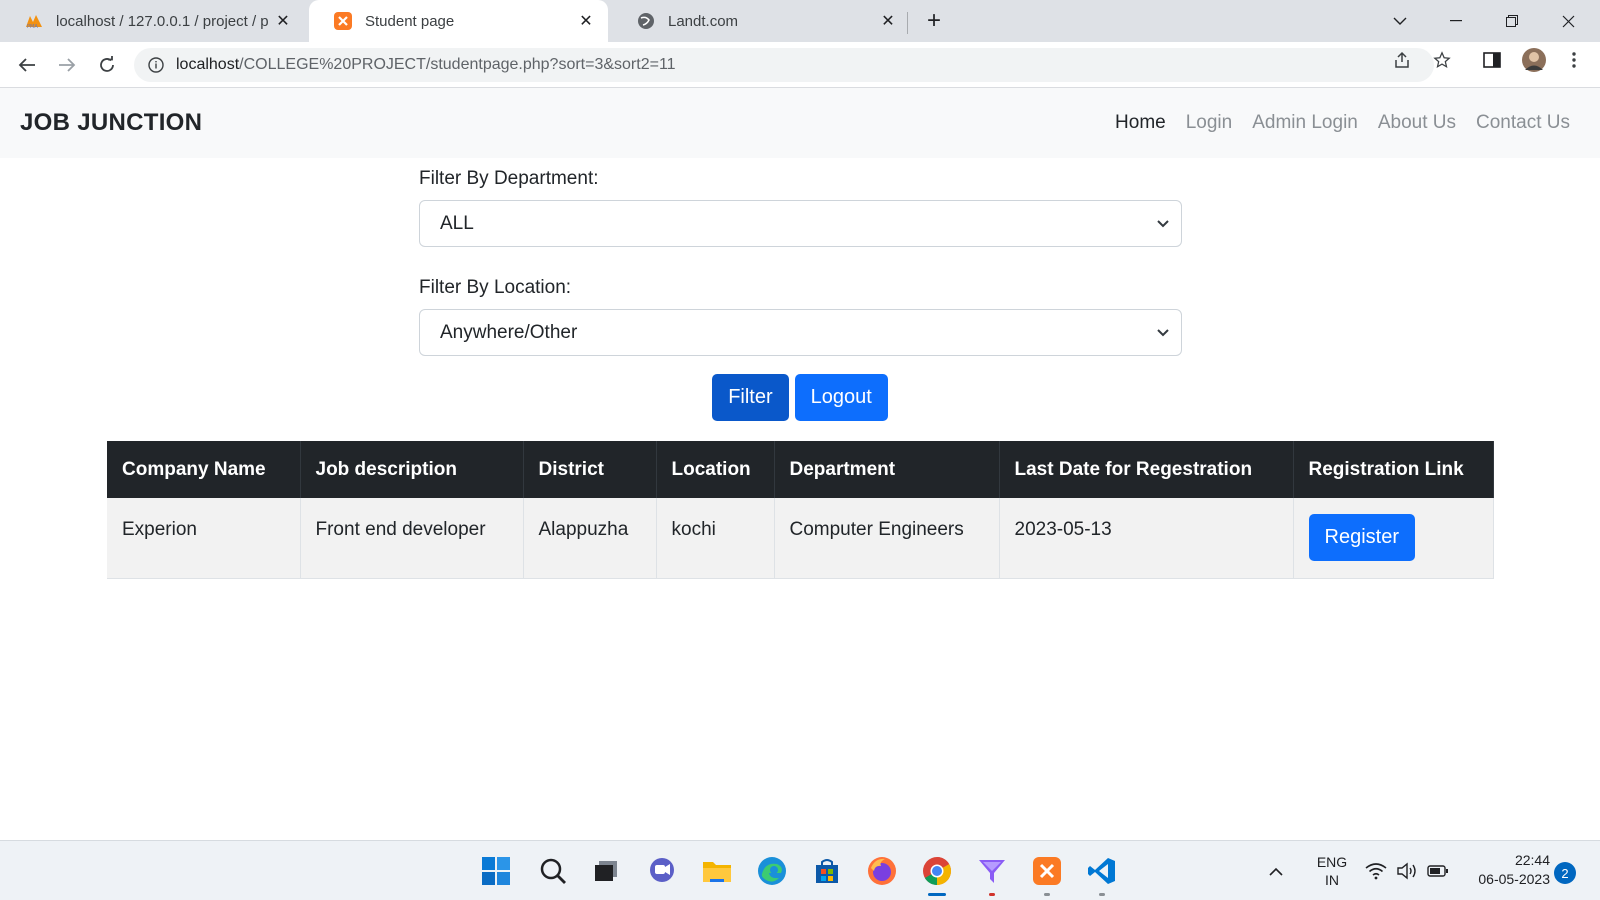  What do you see at coordinates (1532, 860) in the screenshot?
I see `clock-time: 22:44` at bounding box center [1532, 860].